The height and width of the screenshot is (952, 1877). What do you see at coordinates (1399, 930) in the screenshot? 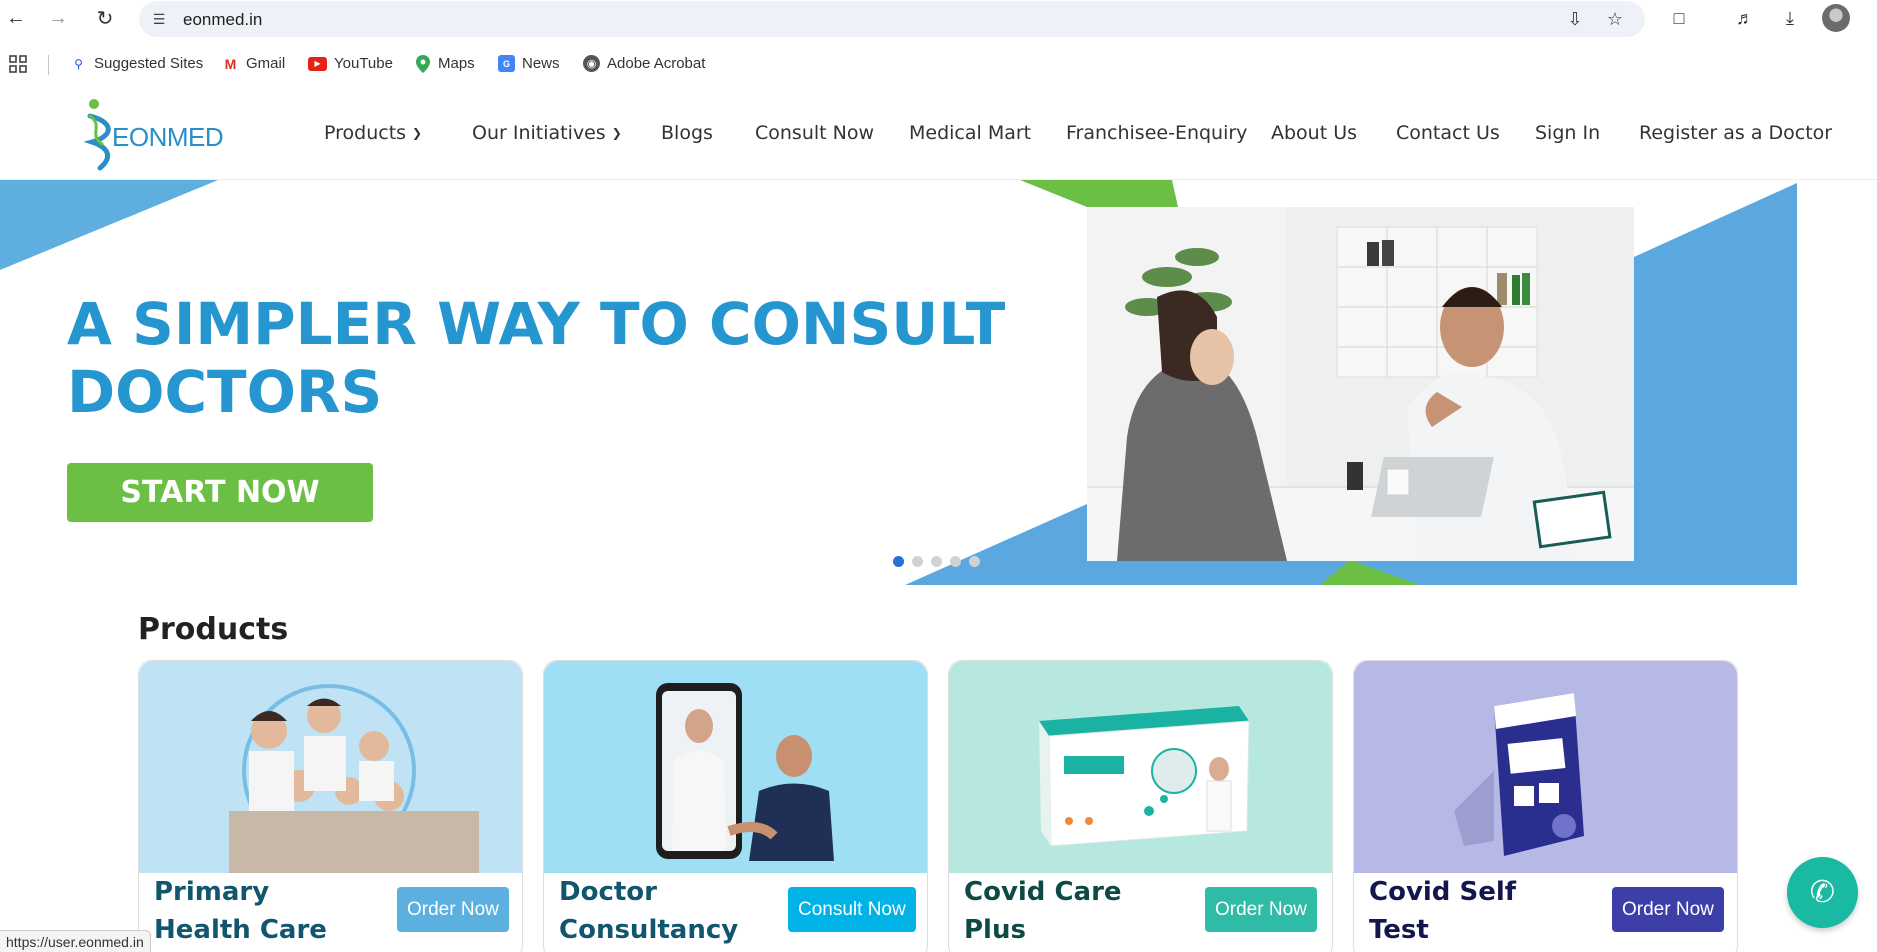
I see `product-name-line2: Test` at bounding box center [1399, 930].